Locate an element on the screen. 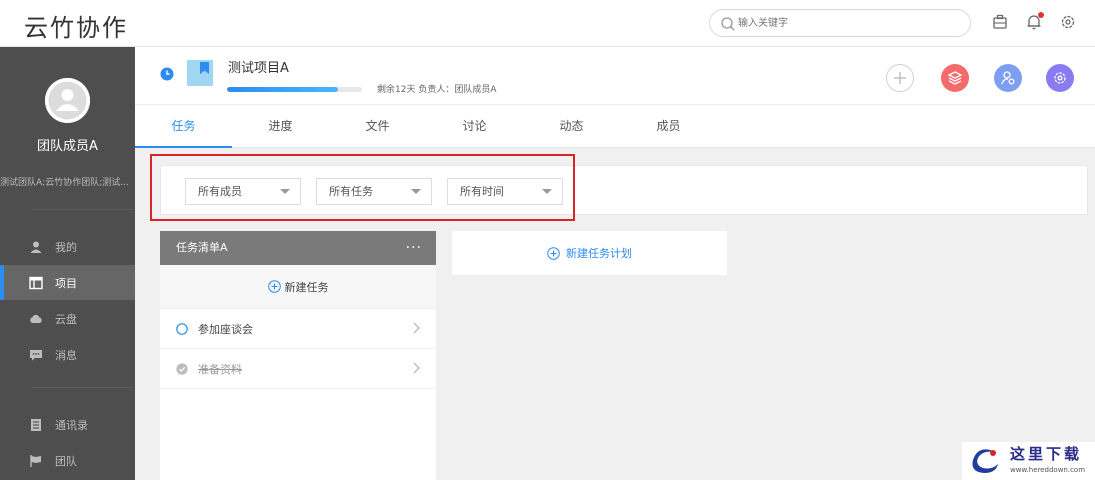  watermark-text: 这里下载 is located at coordinates (1046, 454).